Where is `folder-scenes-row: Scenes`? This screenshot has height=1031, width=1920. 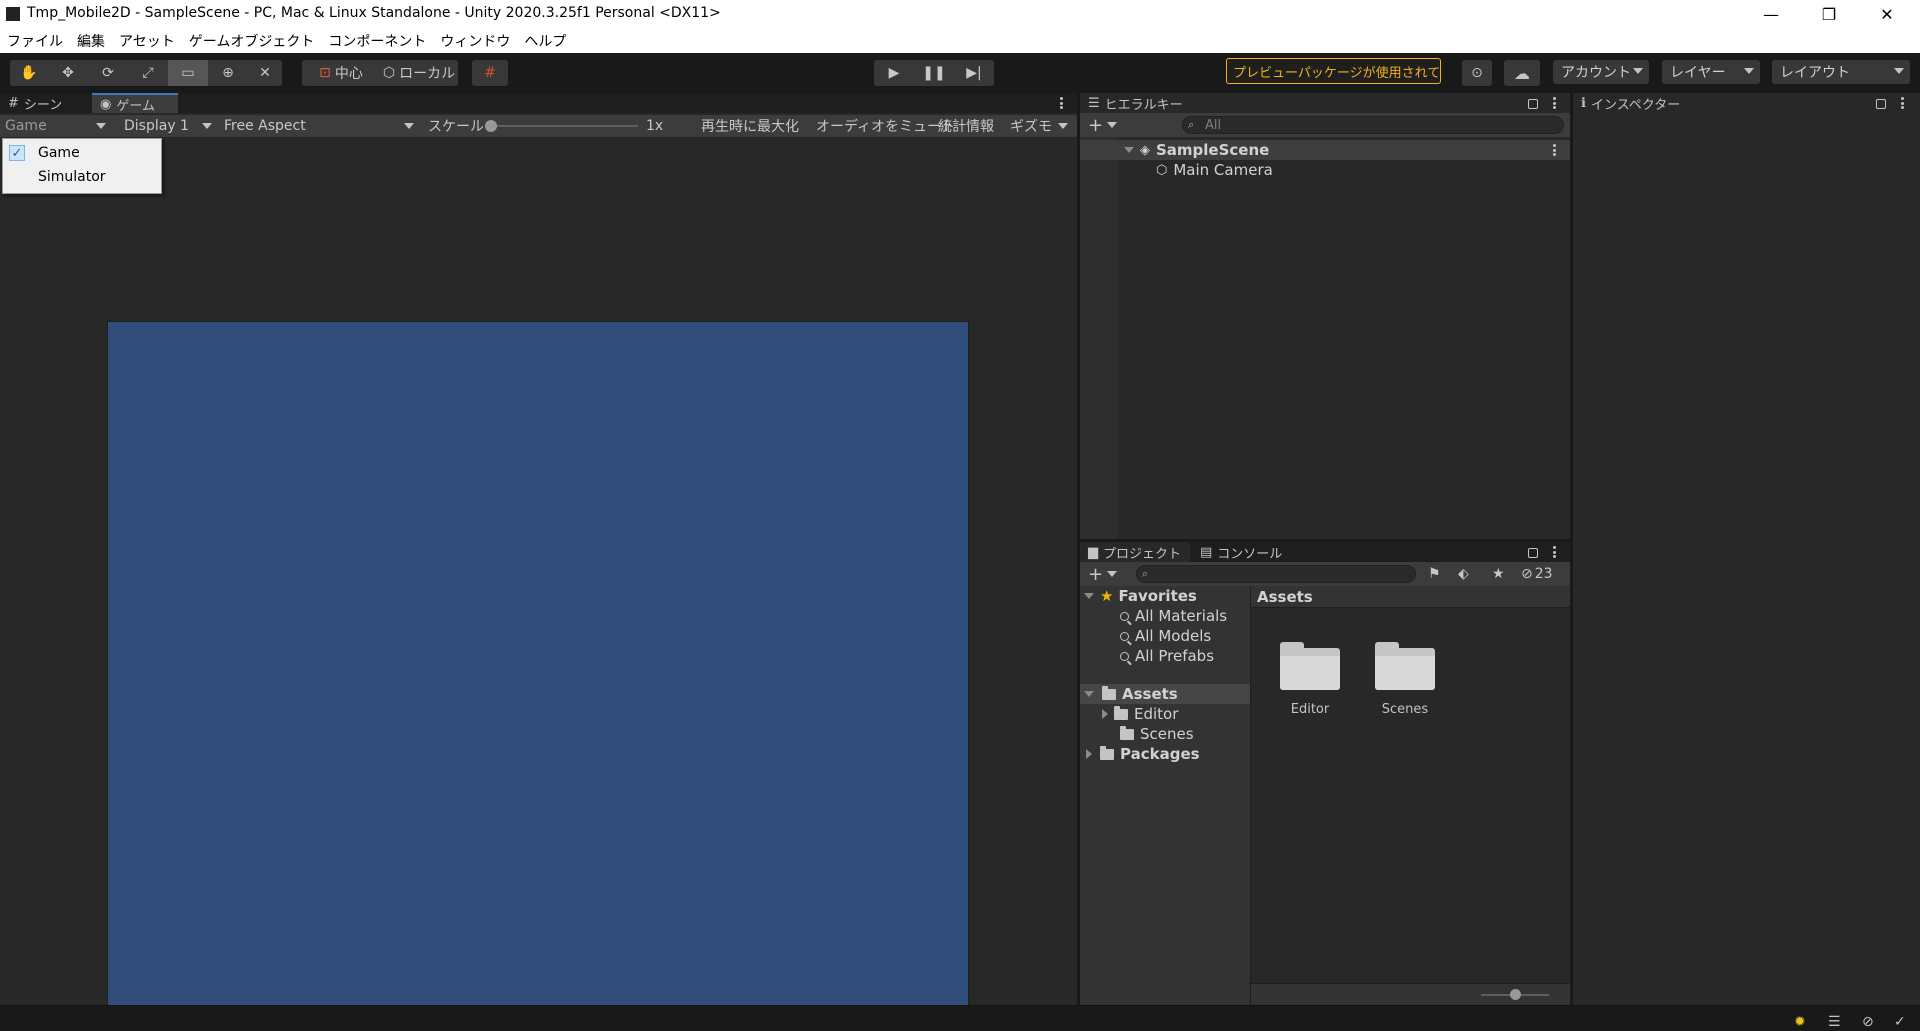
folder-scenes-row: Scenes is located at coordinates (1165, 734).